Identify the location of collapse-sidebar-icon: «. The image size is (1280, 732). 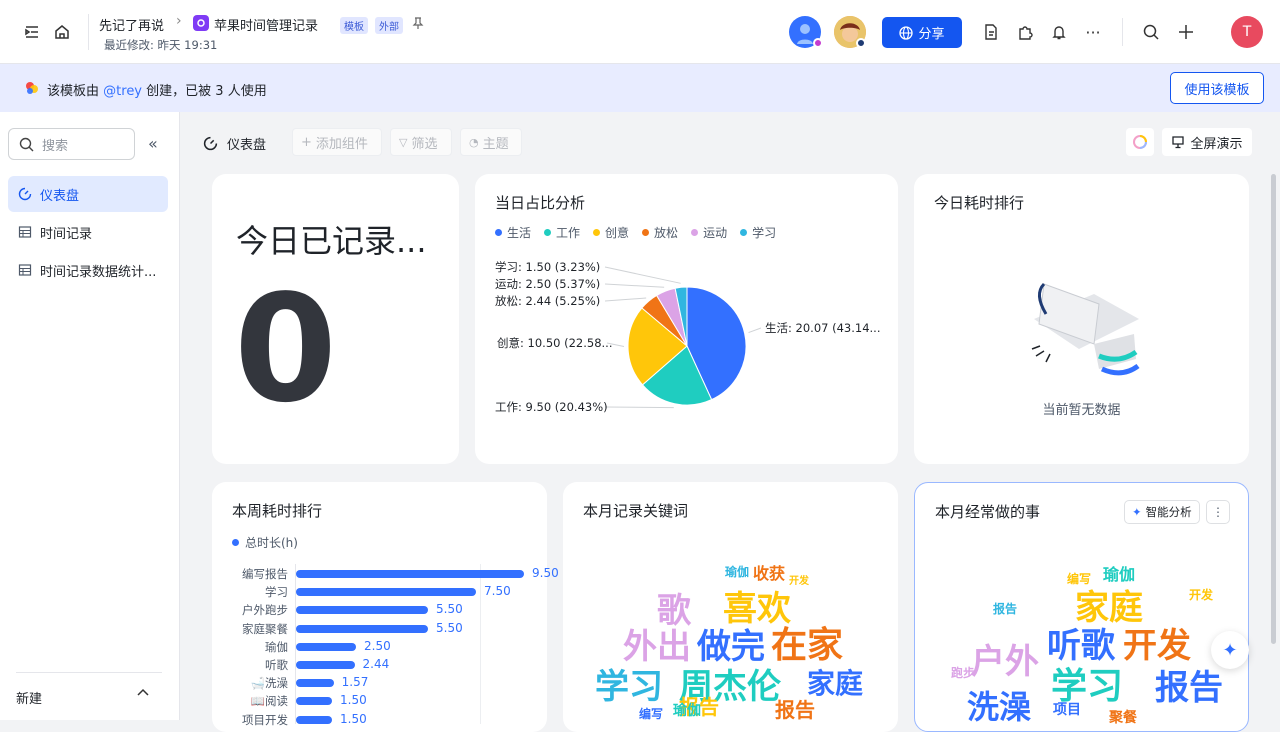
(153, 143).